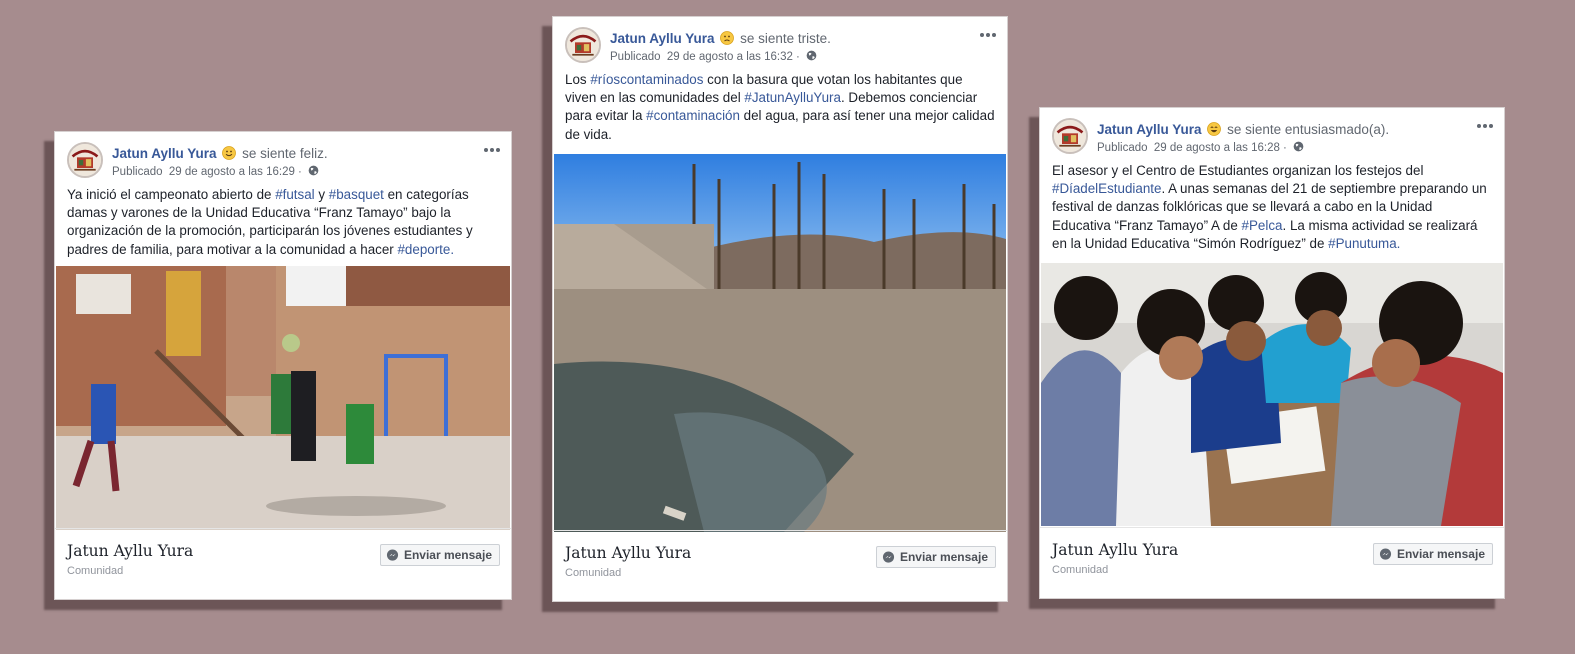 Image resolution: width=1575 pixels, height=654 pixels. I want to click on feeling-text: se siente triste., so click(785, 38).